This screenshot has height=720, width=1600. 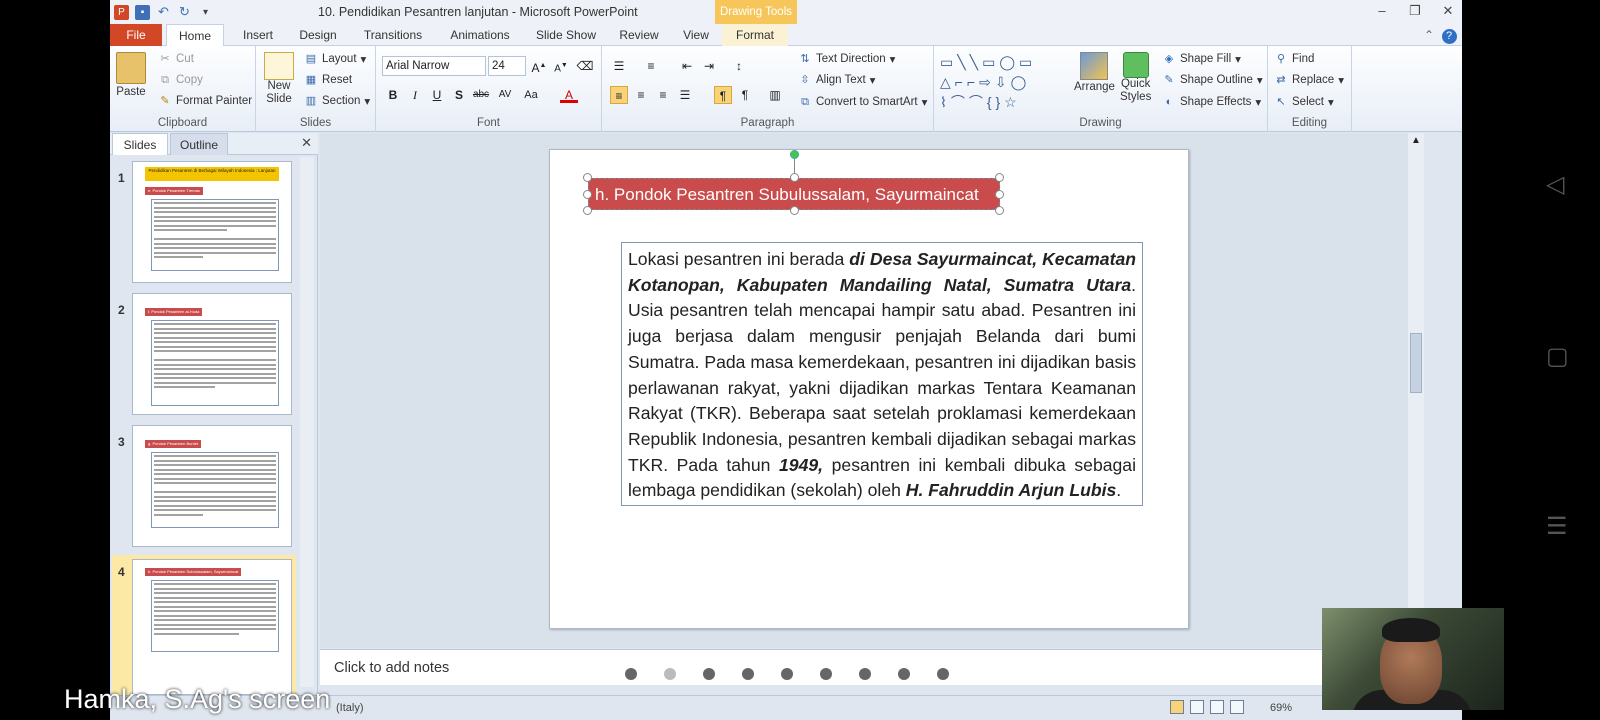 What do you see at coordinates (415, 95) in the screenshot?
I see `italic-icon: I` at bounding box center [415, 95].